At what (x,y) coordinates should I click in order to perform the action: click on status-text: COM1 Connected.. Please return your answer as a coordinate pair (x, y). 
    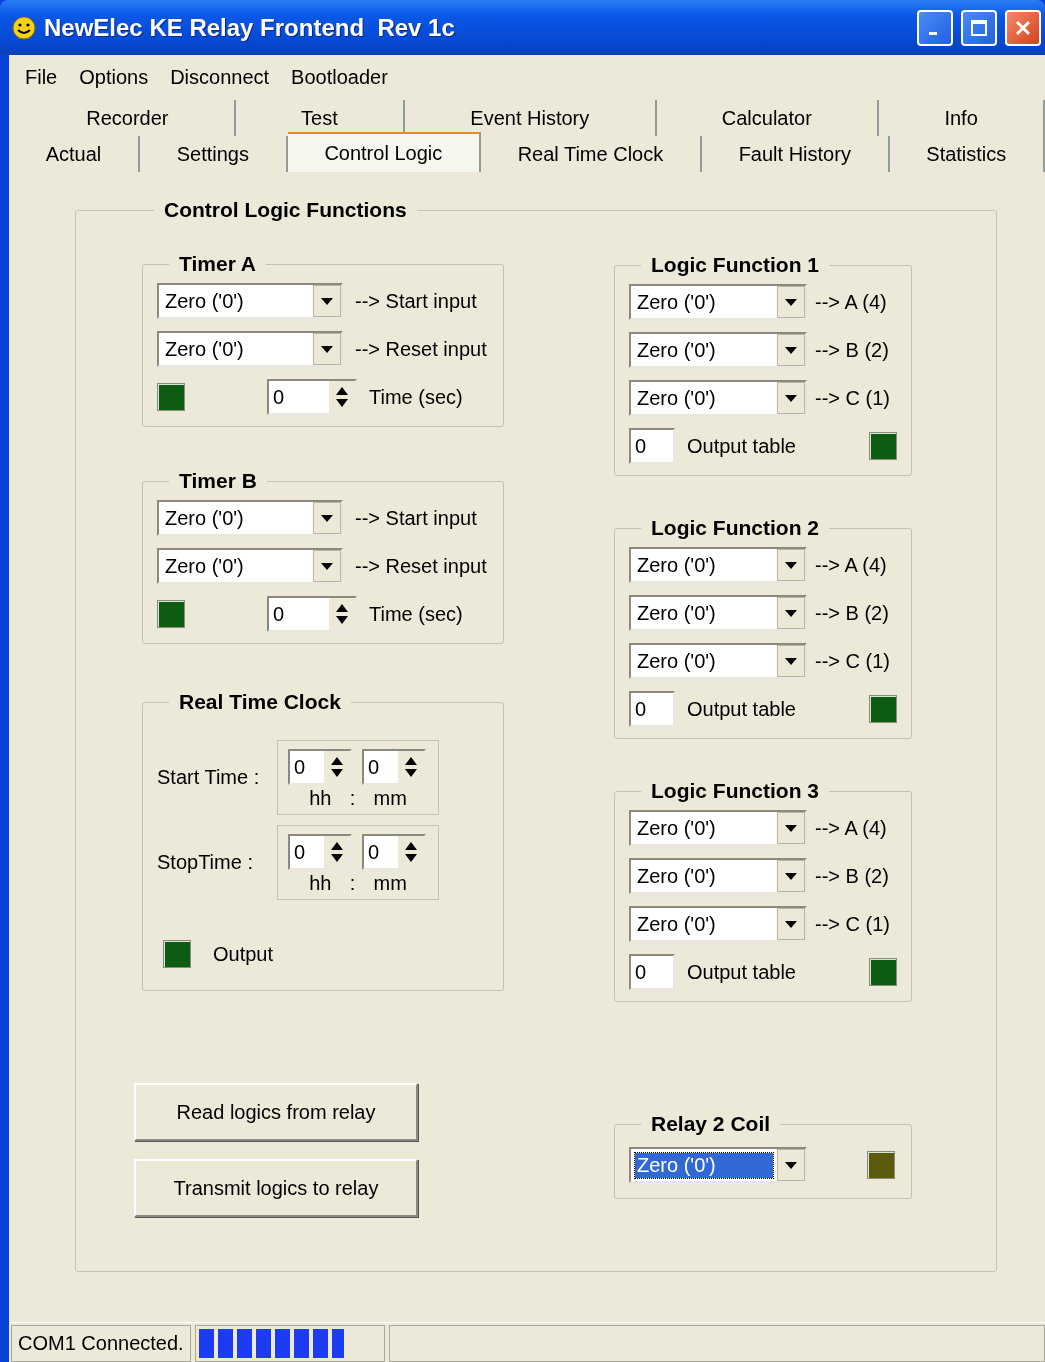
    Looking at the image, I should click on (101, 1343).